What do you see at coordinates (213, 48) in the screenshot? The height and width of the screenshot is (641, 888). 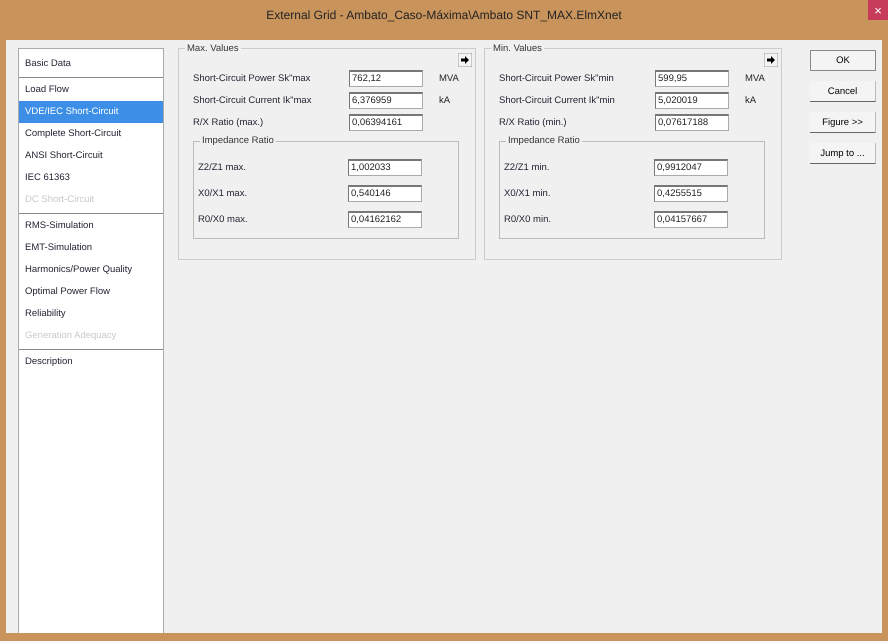 I see `group-title: Max. Values` at bounding box center [213, 48].